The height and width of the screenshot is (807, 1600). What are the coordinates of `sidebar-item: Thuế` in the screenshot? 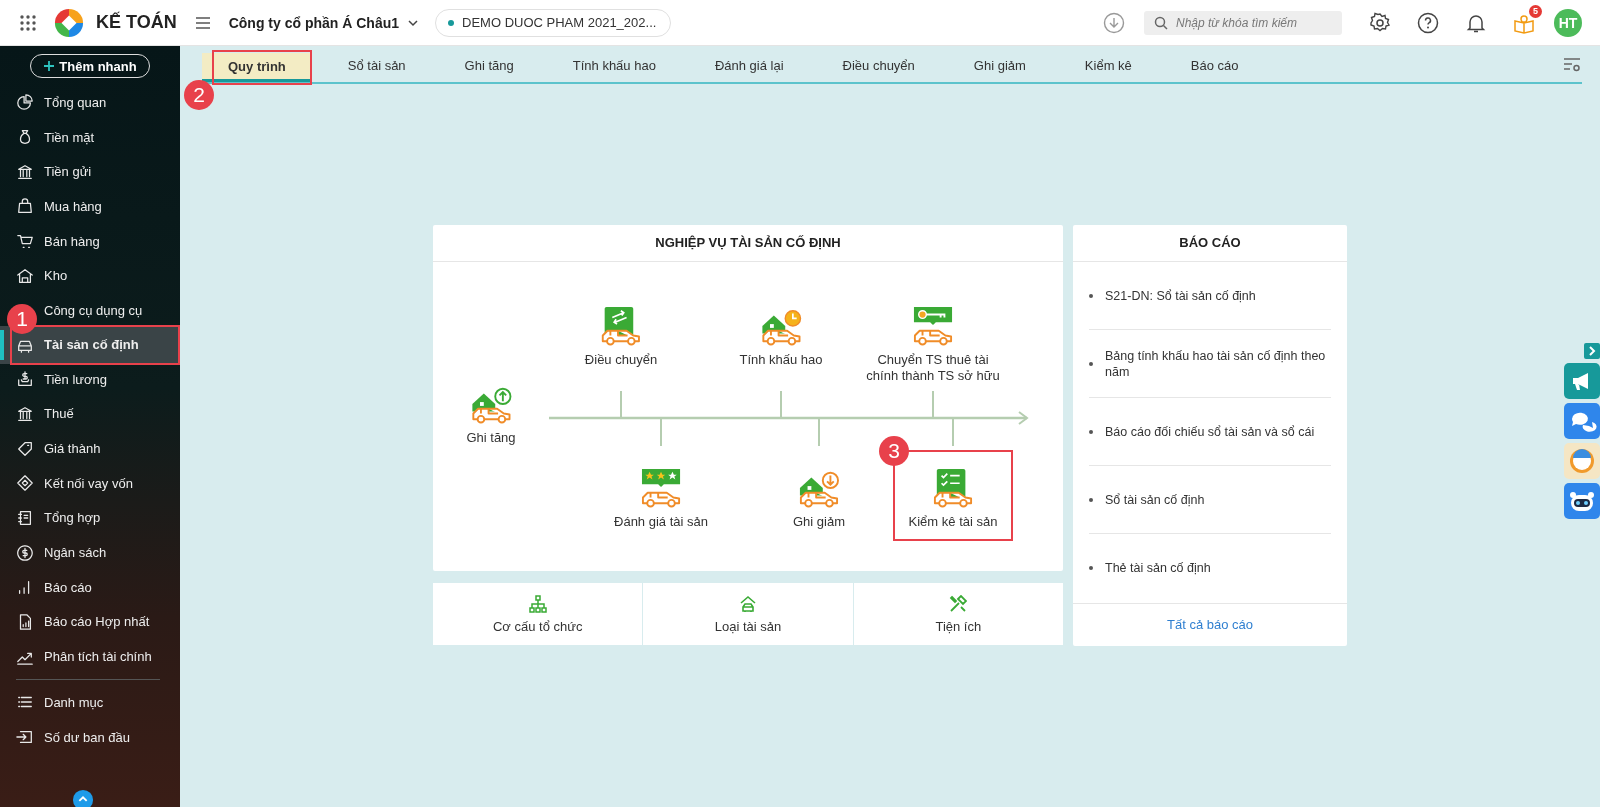 It's located at (90, 414).